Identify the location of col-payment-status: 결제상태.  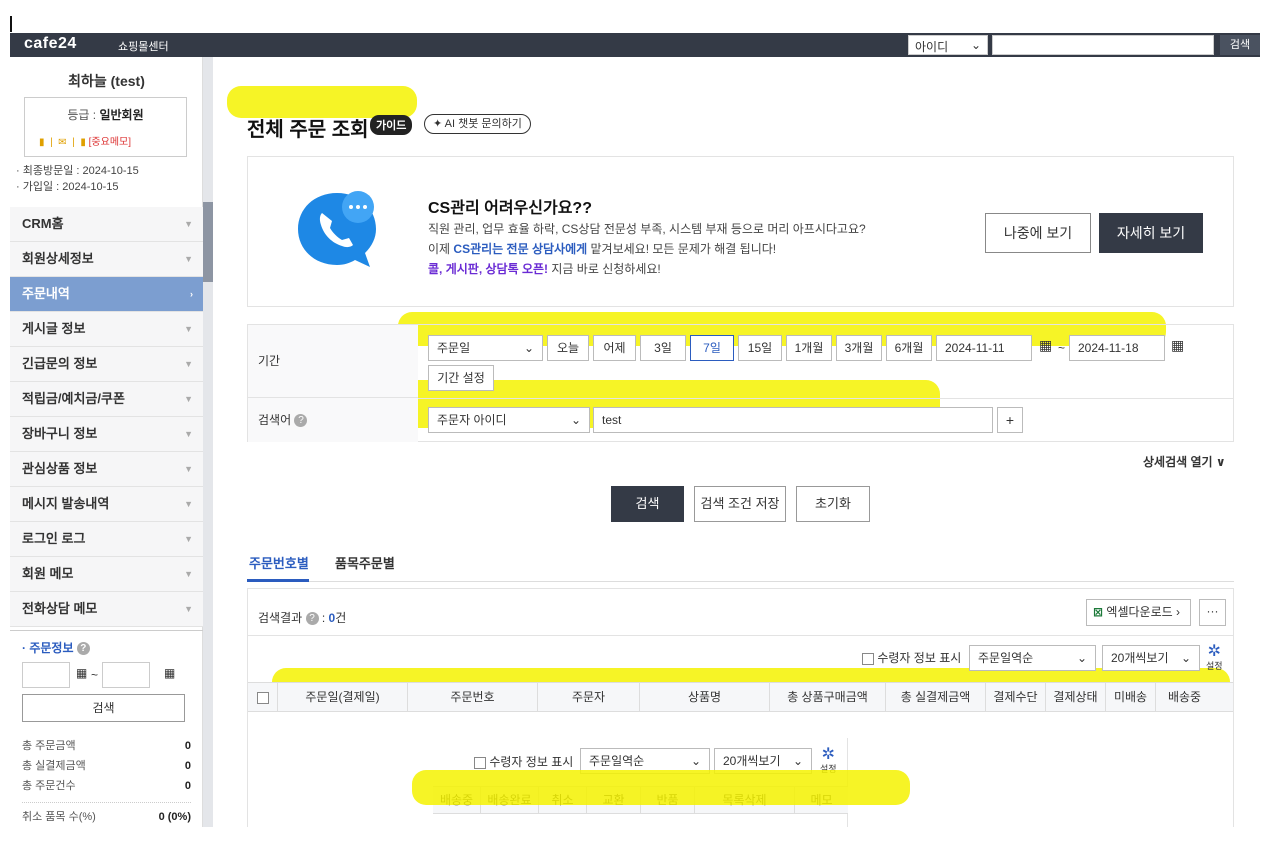
(1076, 697).